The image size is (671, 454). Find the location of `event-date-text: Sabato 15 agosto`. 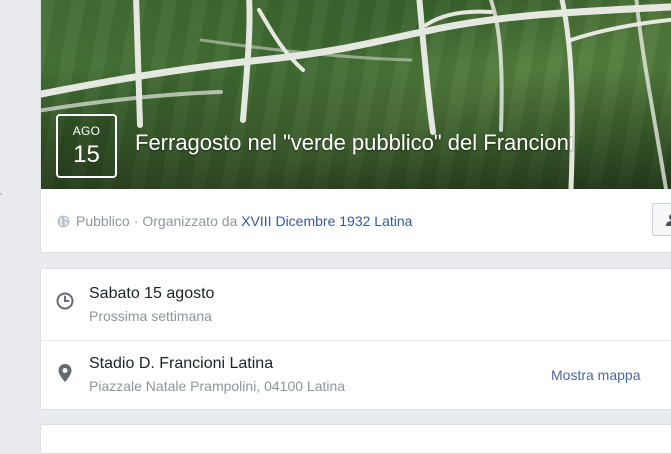

event-date-text: Sabato 15 agosto is located at coordinates (152, 293).